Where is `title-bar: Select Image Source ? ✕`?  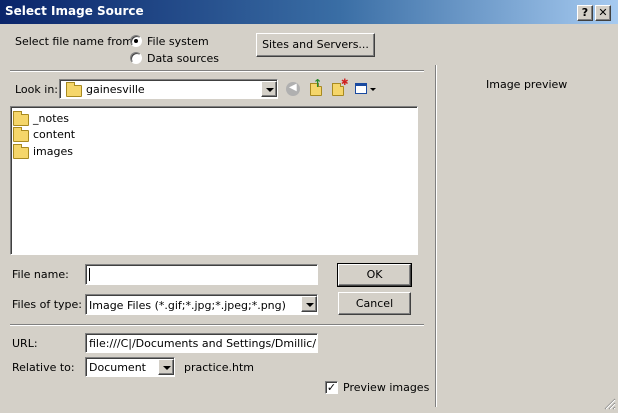 title-bar: Select Image Source ? ✕ is located at coordinates (309, 12).